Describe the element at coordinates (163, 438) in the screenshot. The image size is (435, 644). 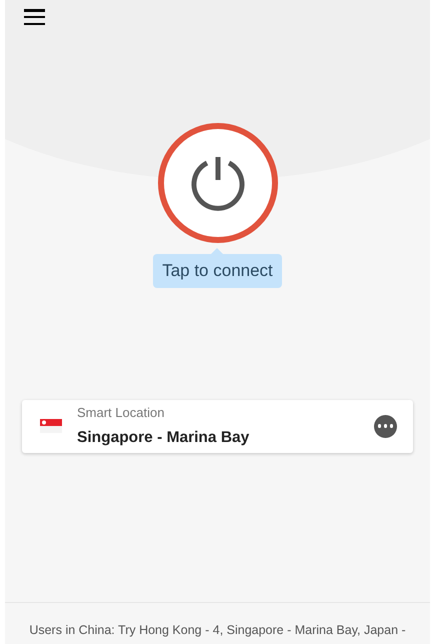
I see `location-name: Singapore - Marina Bay` at that location.